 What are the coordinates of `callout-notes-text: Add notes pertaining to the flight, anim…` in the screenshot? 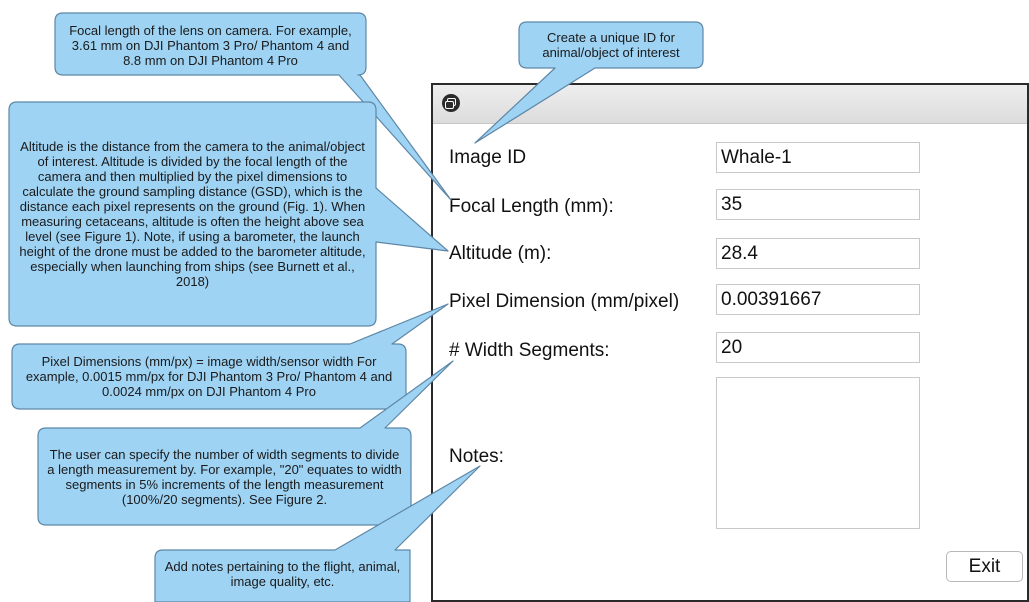 It's located at (282, 574).